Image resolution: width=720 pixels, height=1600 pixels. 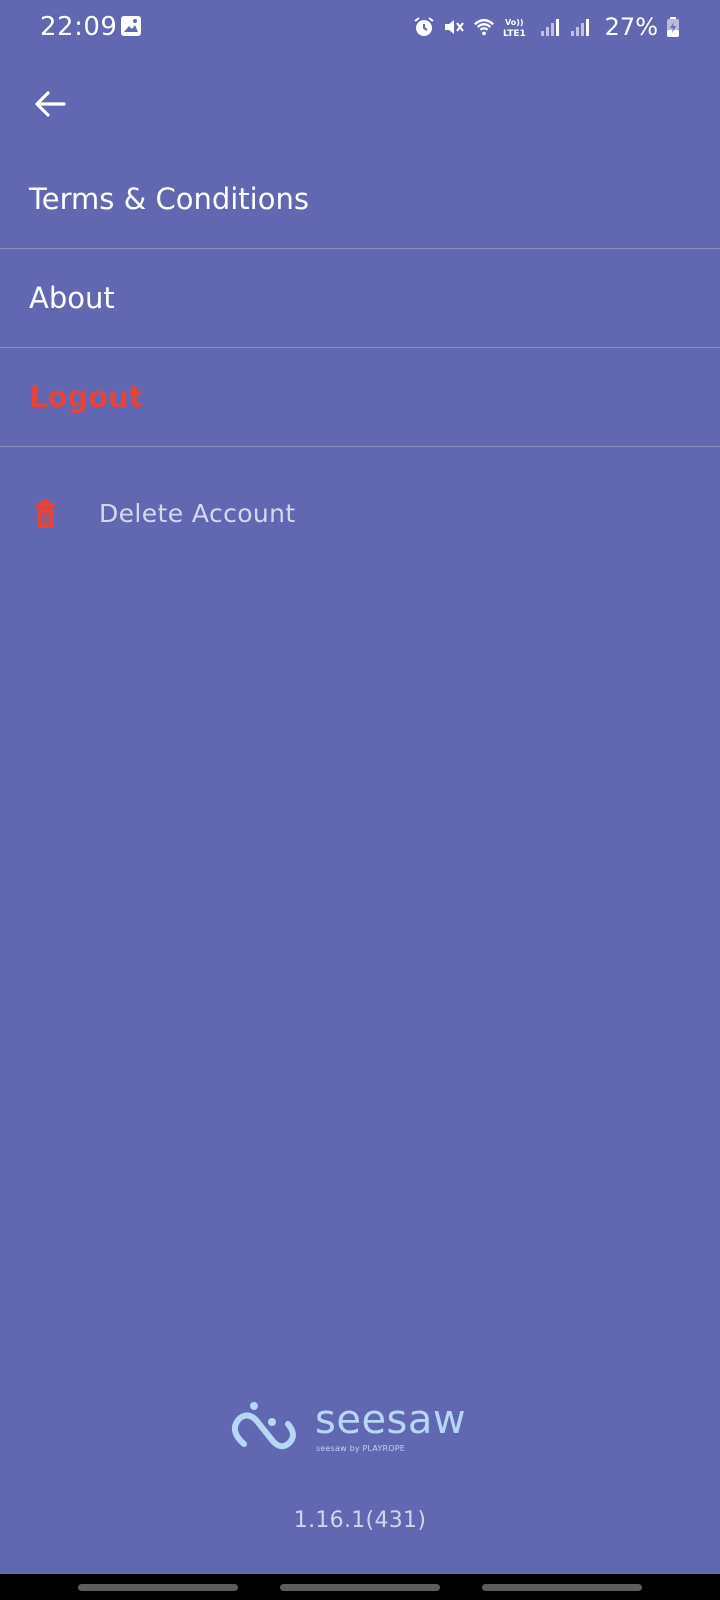 I want to click on about-label: About, so click(x=72, y=298).